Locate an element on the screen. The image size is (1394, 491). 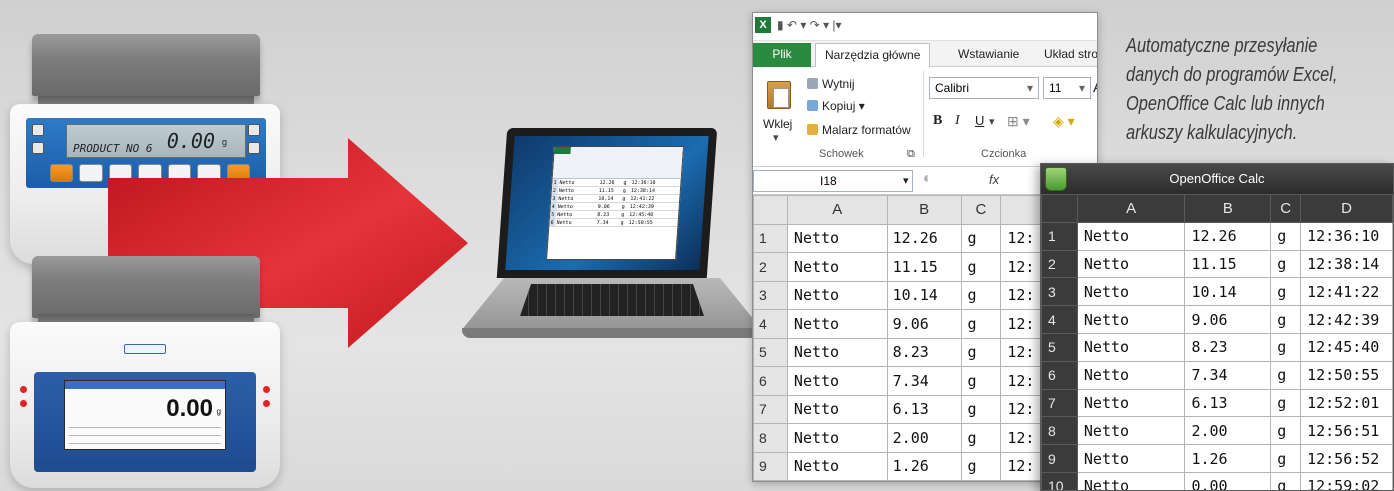
tab-file: Plik is located at coordinates (782, 55).